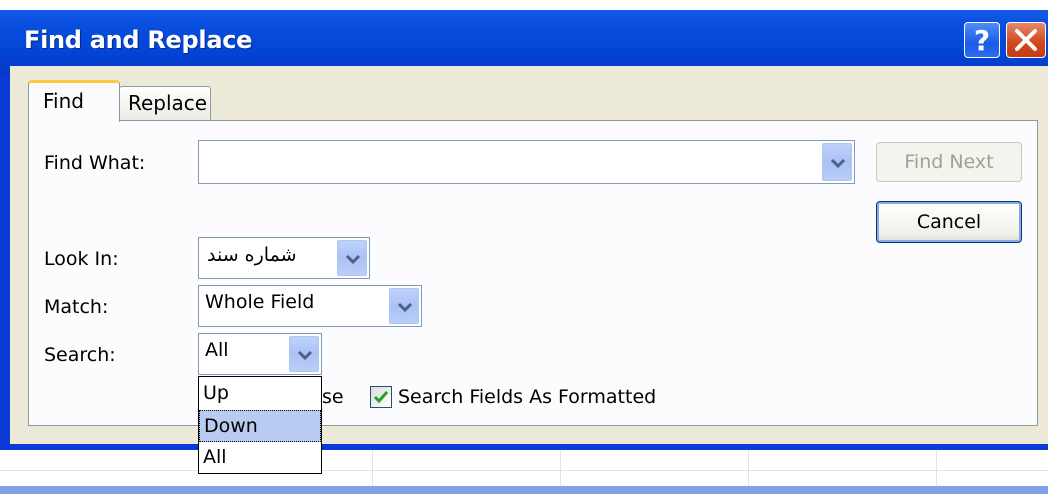 The image size is (1048, 494). I want to click on search-dropdown-list: Up Down All, so click(260, 425).